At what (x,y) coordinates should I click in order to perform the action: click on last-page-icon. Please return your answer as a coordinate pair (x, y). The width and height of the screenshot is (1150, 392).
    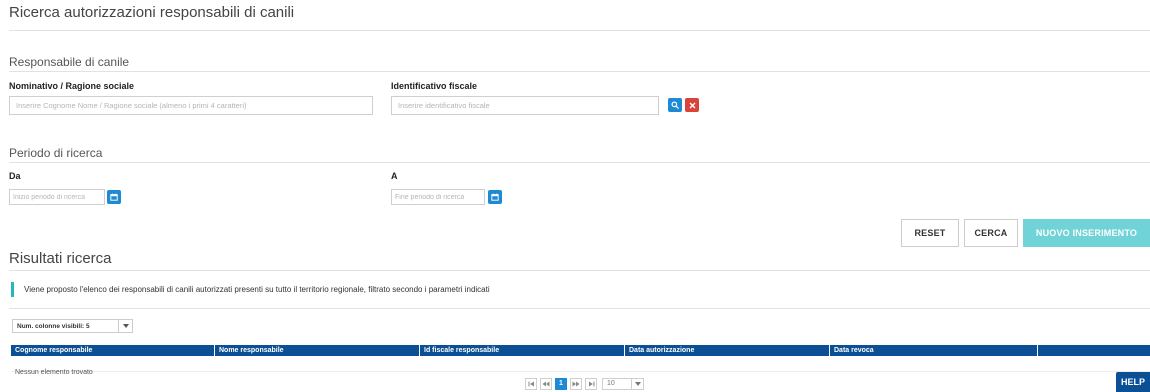
    Looking at the image, I should click on (591, 383).